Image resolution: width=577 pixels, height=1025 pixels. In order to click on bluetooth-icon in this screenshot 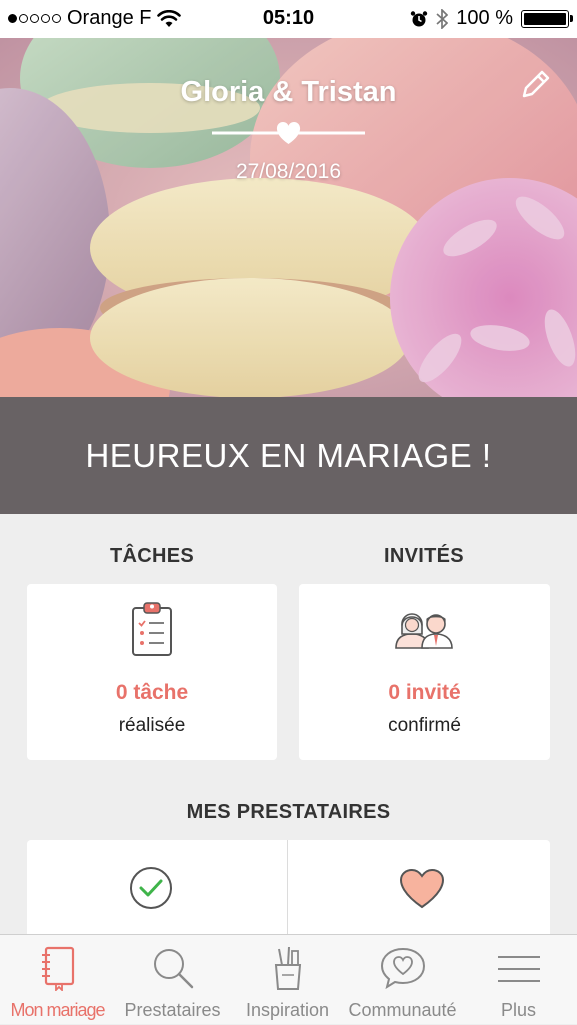, I will do `click(442, 18)`.